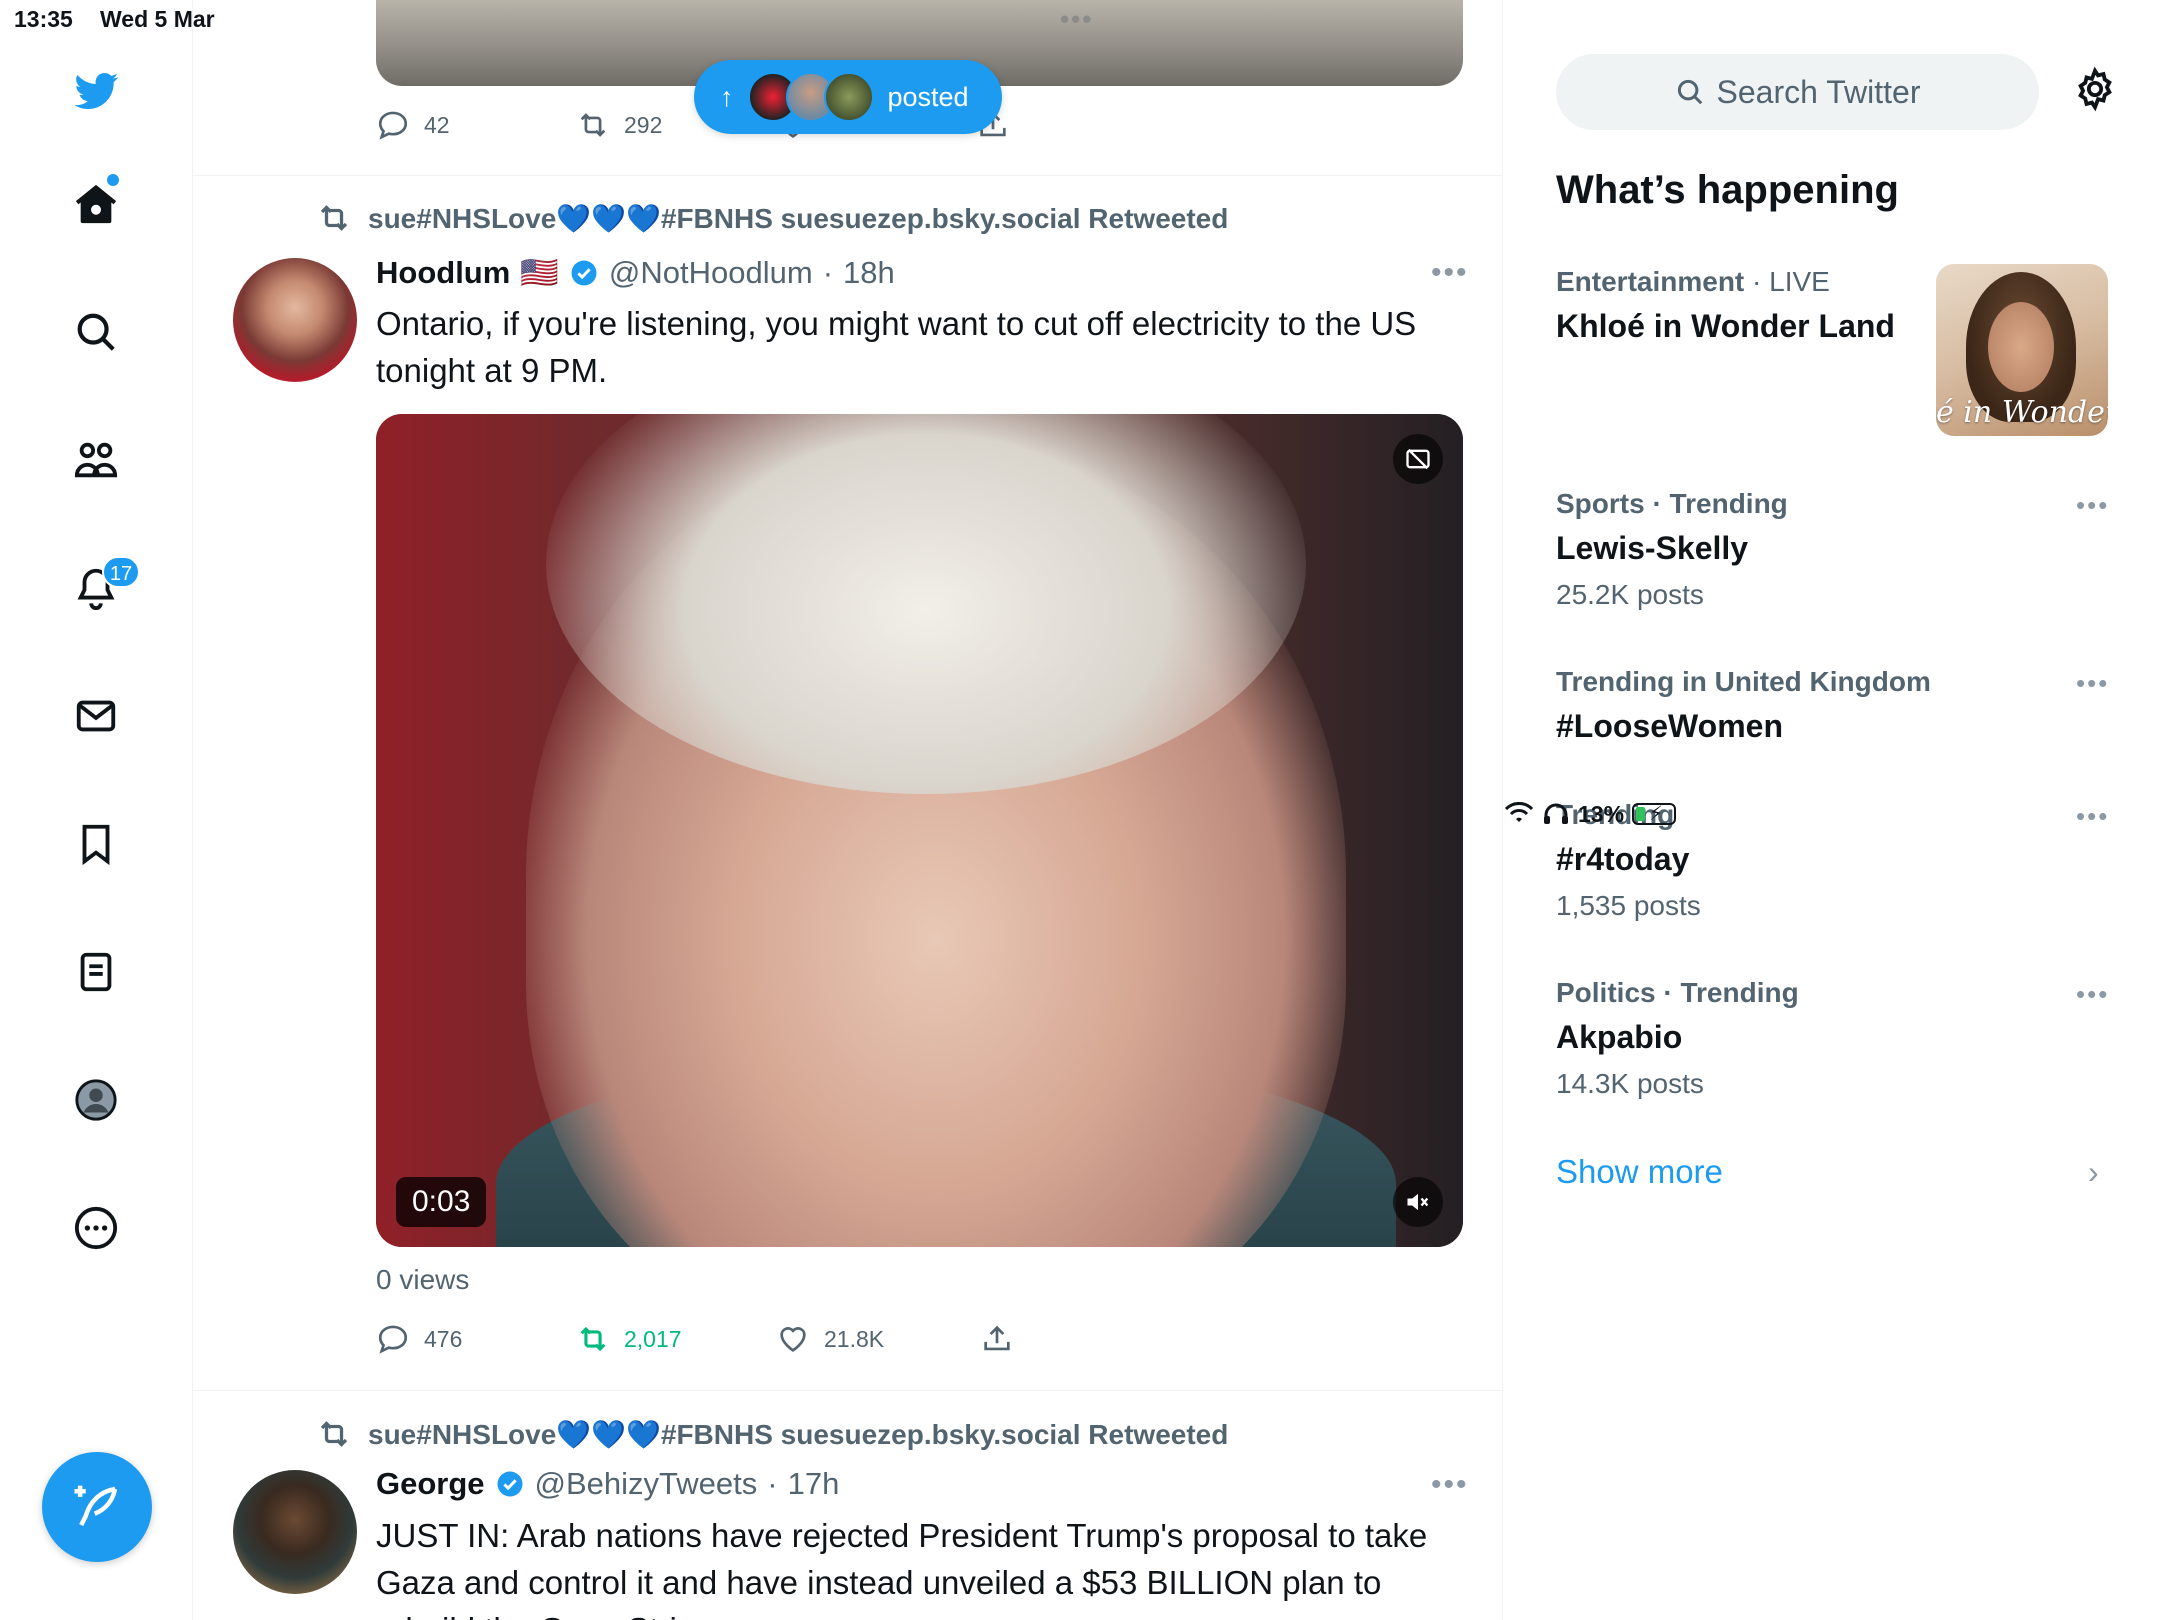  What do you see at coordinates (814, 1484) in the screenshot?
I see `tweet-time: 17h` at bounding box center [814, 1484].